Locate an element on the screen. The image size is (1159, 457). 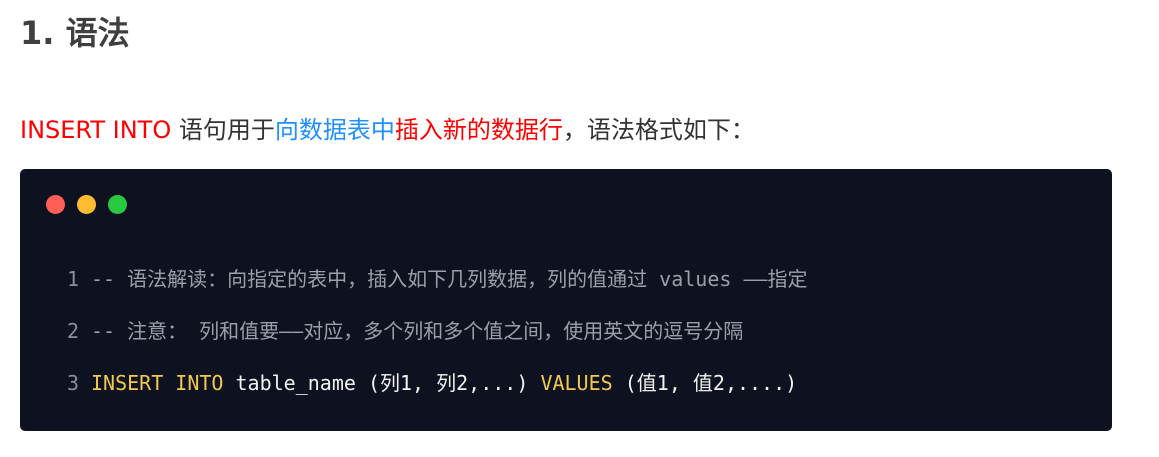
line-number: 3 is located at coordinates (73, 383).